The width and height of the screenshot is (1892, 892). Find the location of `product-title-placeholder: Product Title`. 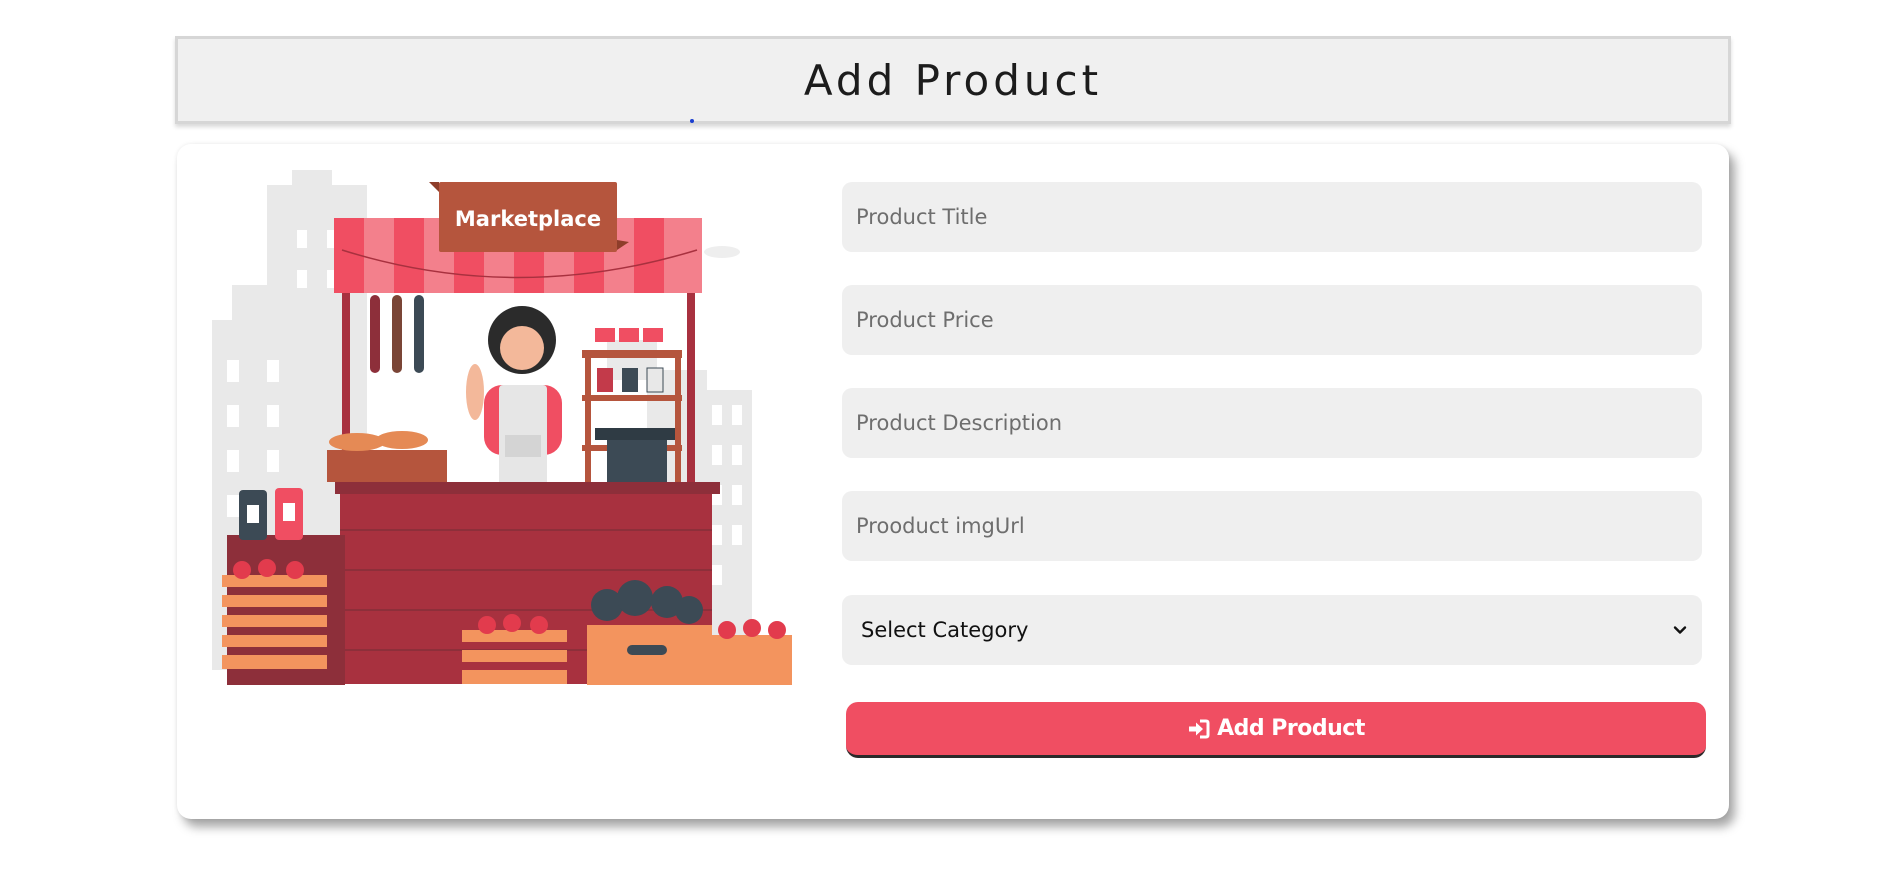

product-title-placeholder: Product Title is located at coordinates (922, 217).